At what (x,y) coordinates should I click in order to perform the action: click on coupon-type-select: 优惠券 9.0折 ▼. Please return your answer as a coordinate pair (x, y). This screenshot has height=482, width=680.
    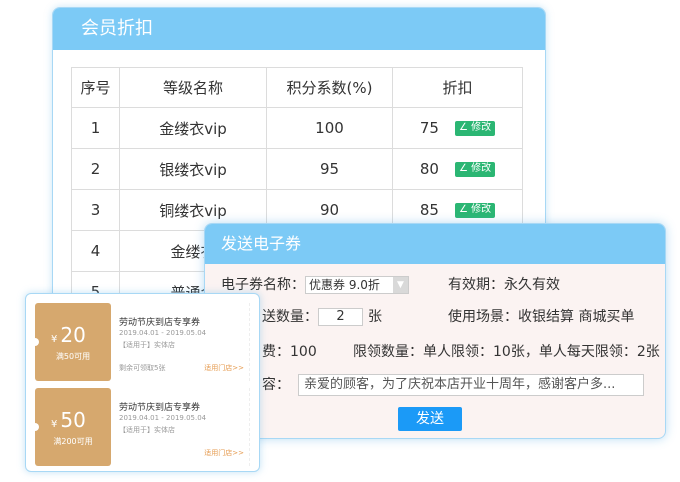
    Looking at the image, I should click on (357, 285).